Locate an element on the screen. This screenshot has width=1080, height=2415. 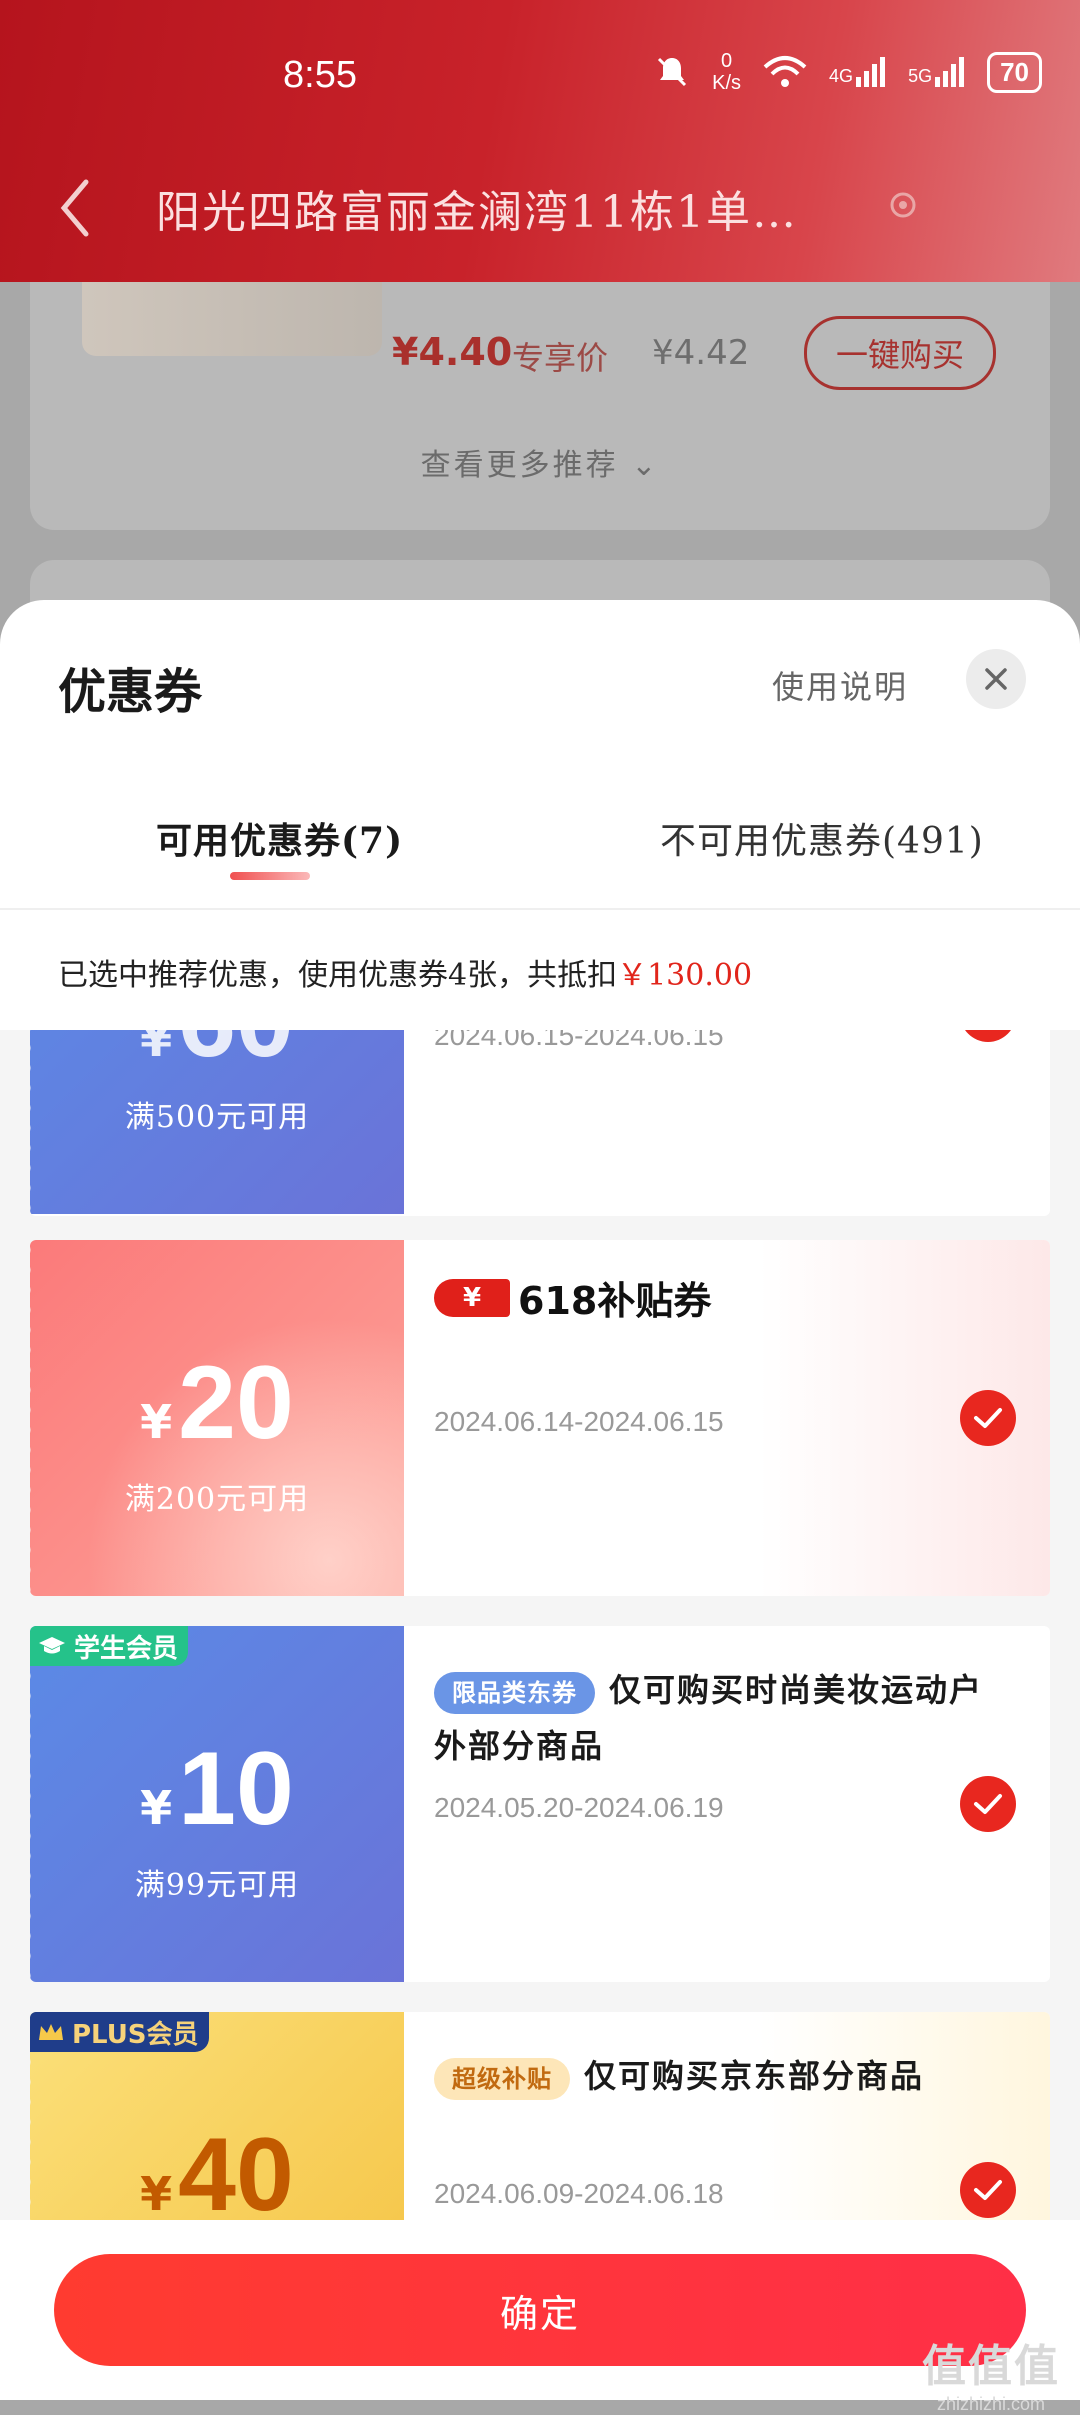
selection-summary: 已选中推荐优惠，使用优惠券4张，共抵扣￥130.00 is located at coordinates (405, 975).